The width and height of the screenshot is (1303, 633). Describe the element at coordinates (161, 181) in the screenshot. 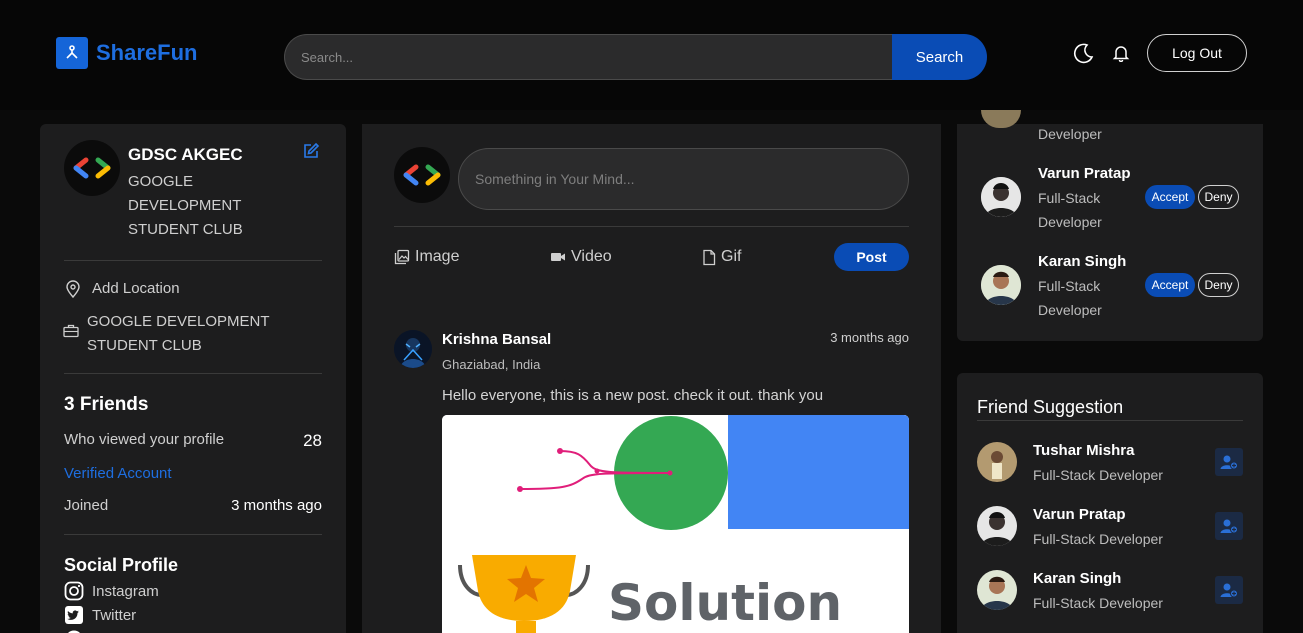

I see `profile-org-line: GOOGLE` at that location.